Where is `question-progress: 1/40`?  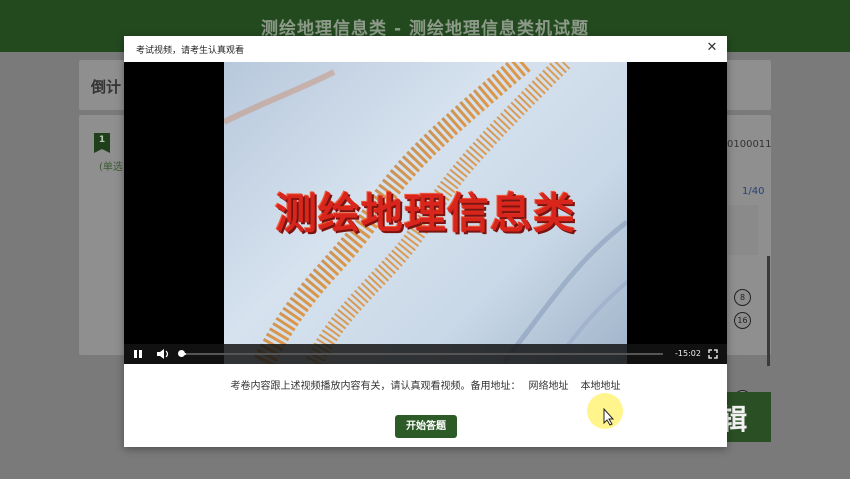
question-progress: 1/40 is located at coordinates (753, 191).